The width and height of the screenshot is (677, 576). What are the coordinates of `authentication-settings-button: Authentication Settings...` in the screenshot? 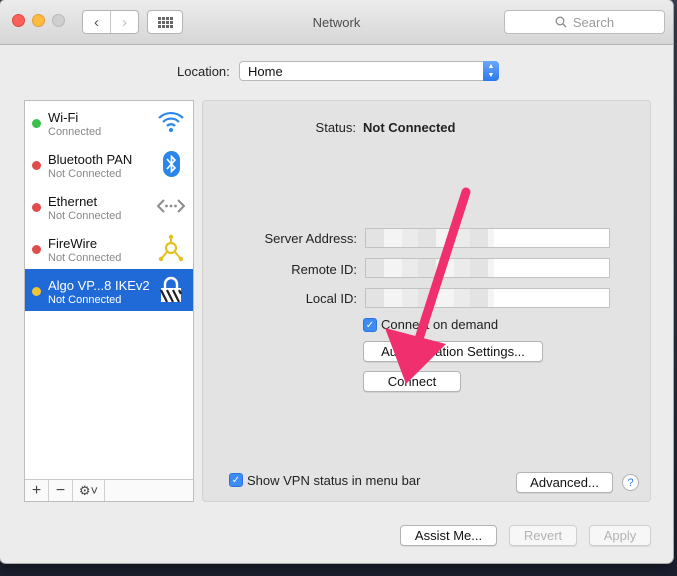 It's located at (453, 351).